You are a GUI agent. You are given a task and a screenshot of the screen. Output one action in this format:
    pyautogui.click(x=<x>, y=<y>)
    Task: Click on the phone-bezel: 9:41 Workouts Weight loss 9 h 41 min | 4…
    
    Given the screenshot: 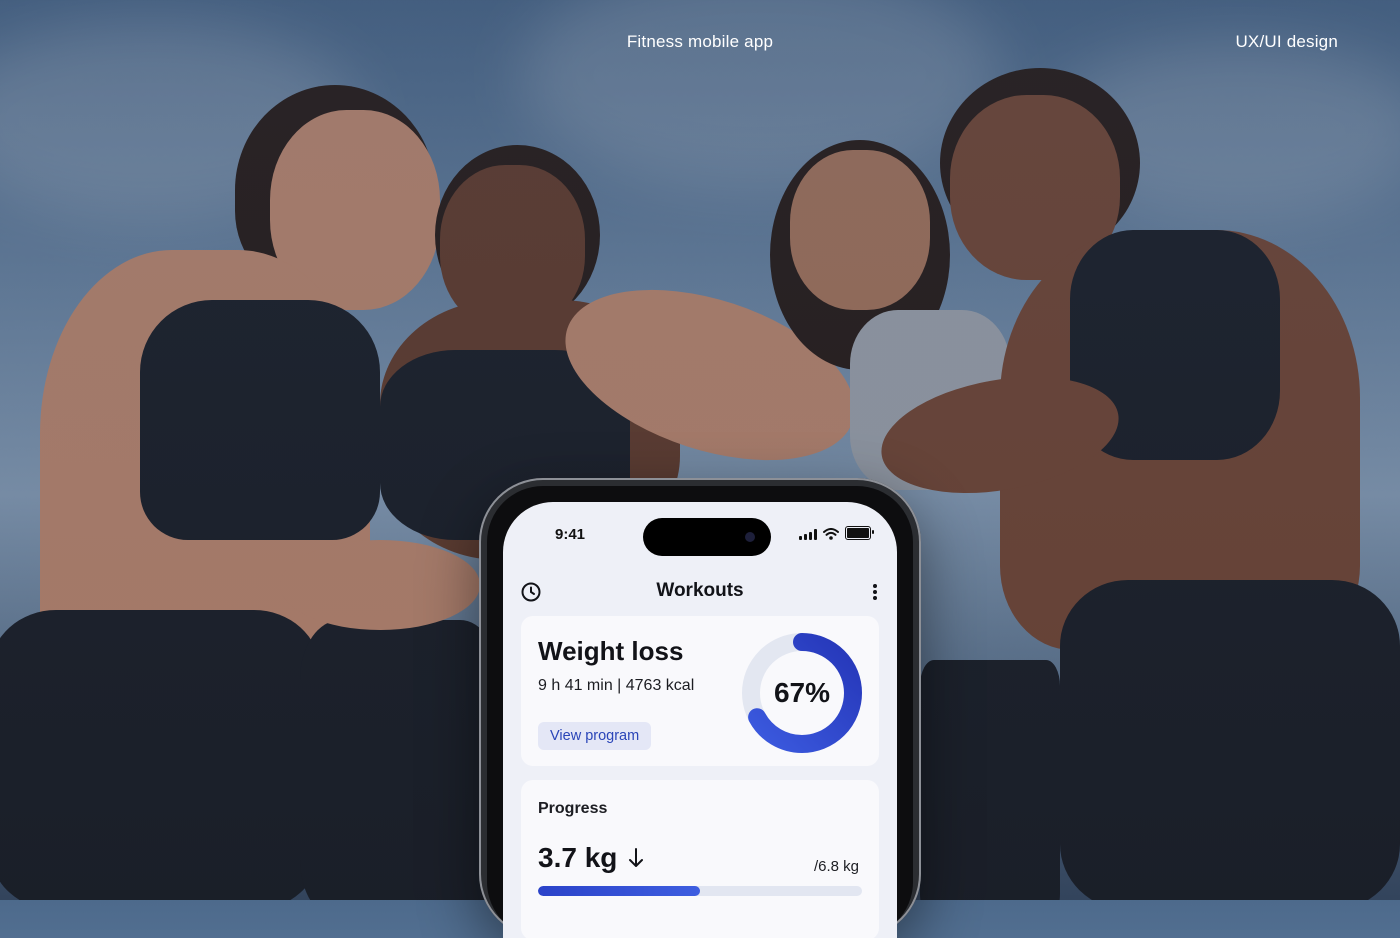 What is the action you would take?
    pyautogui.click(x=700, y=712)
    